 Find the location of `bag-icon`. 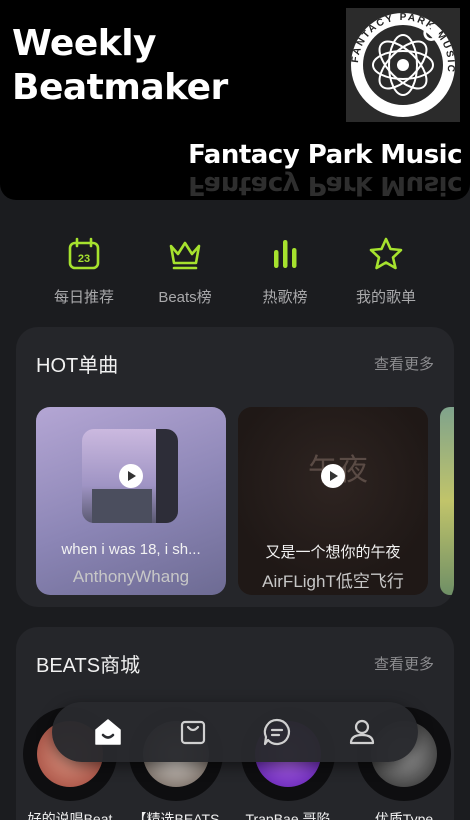

bag-icon is located at coordinates (192, 732).